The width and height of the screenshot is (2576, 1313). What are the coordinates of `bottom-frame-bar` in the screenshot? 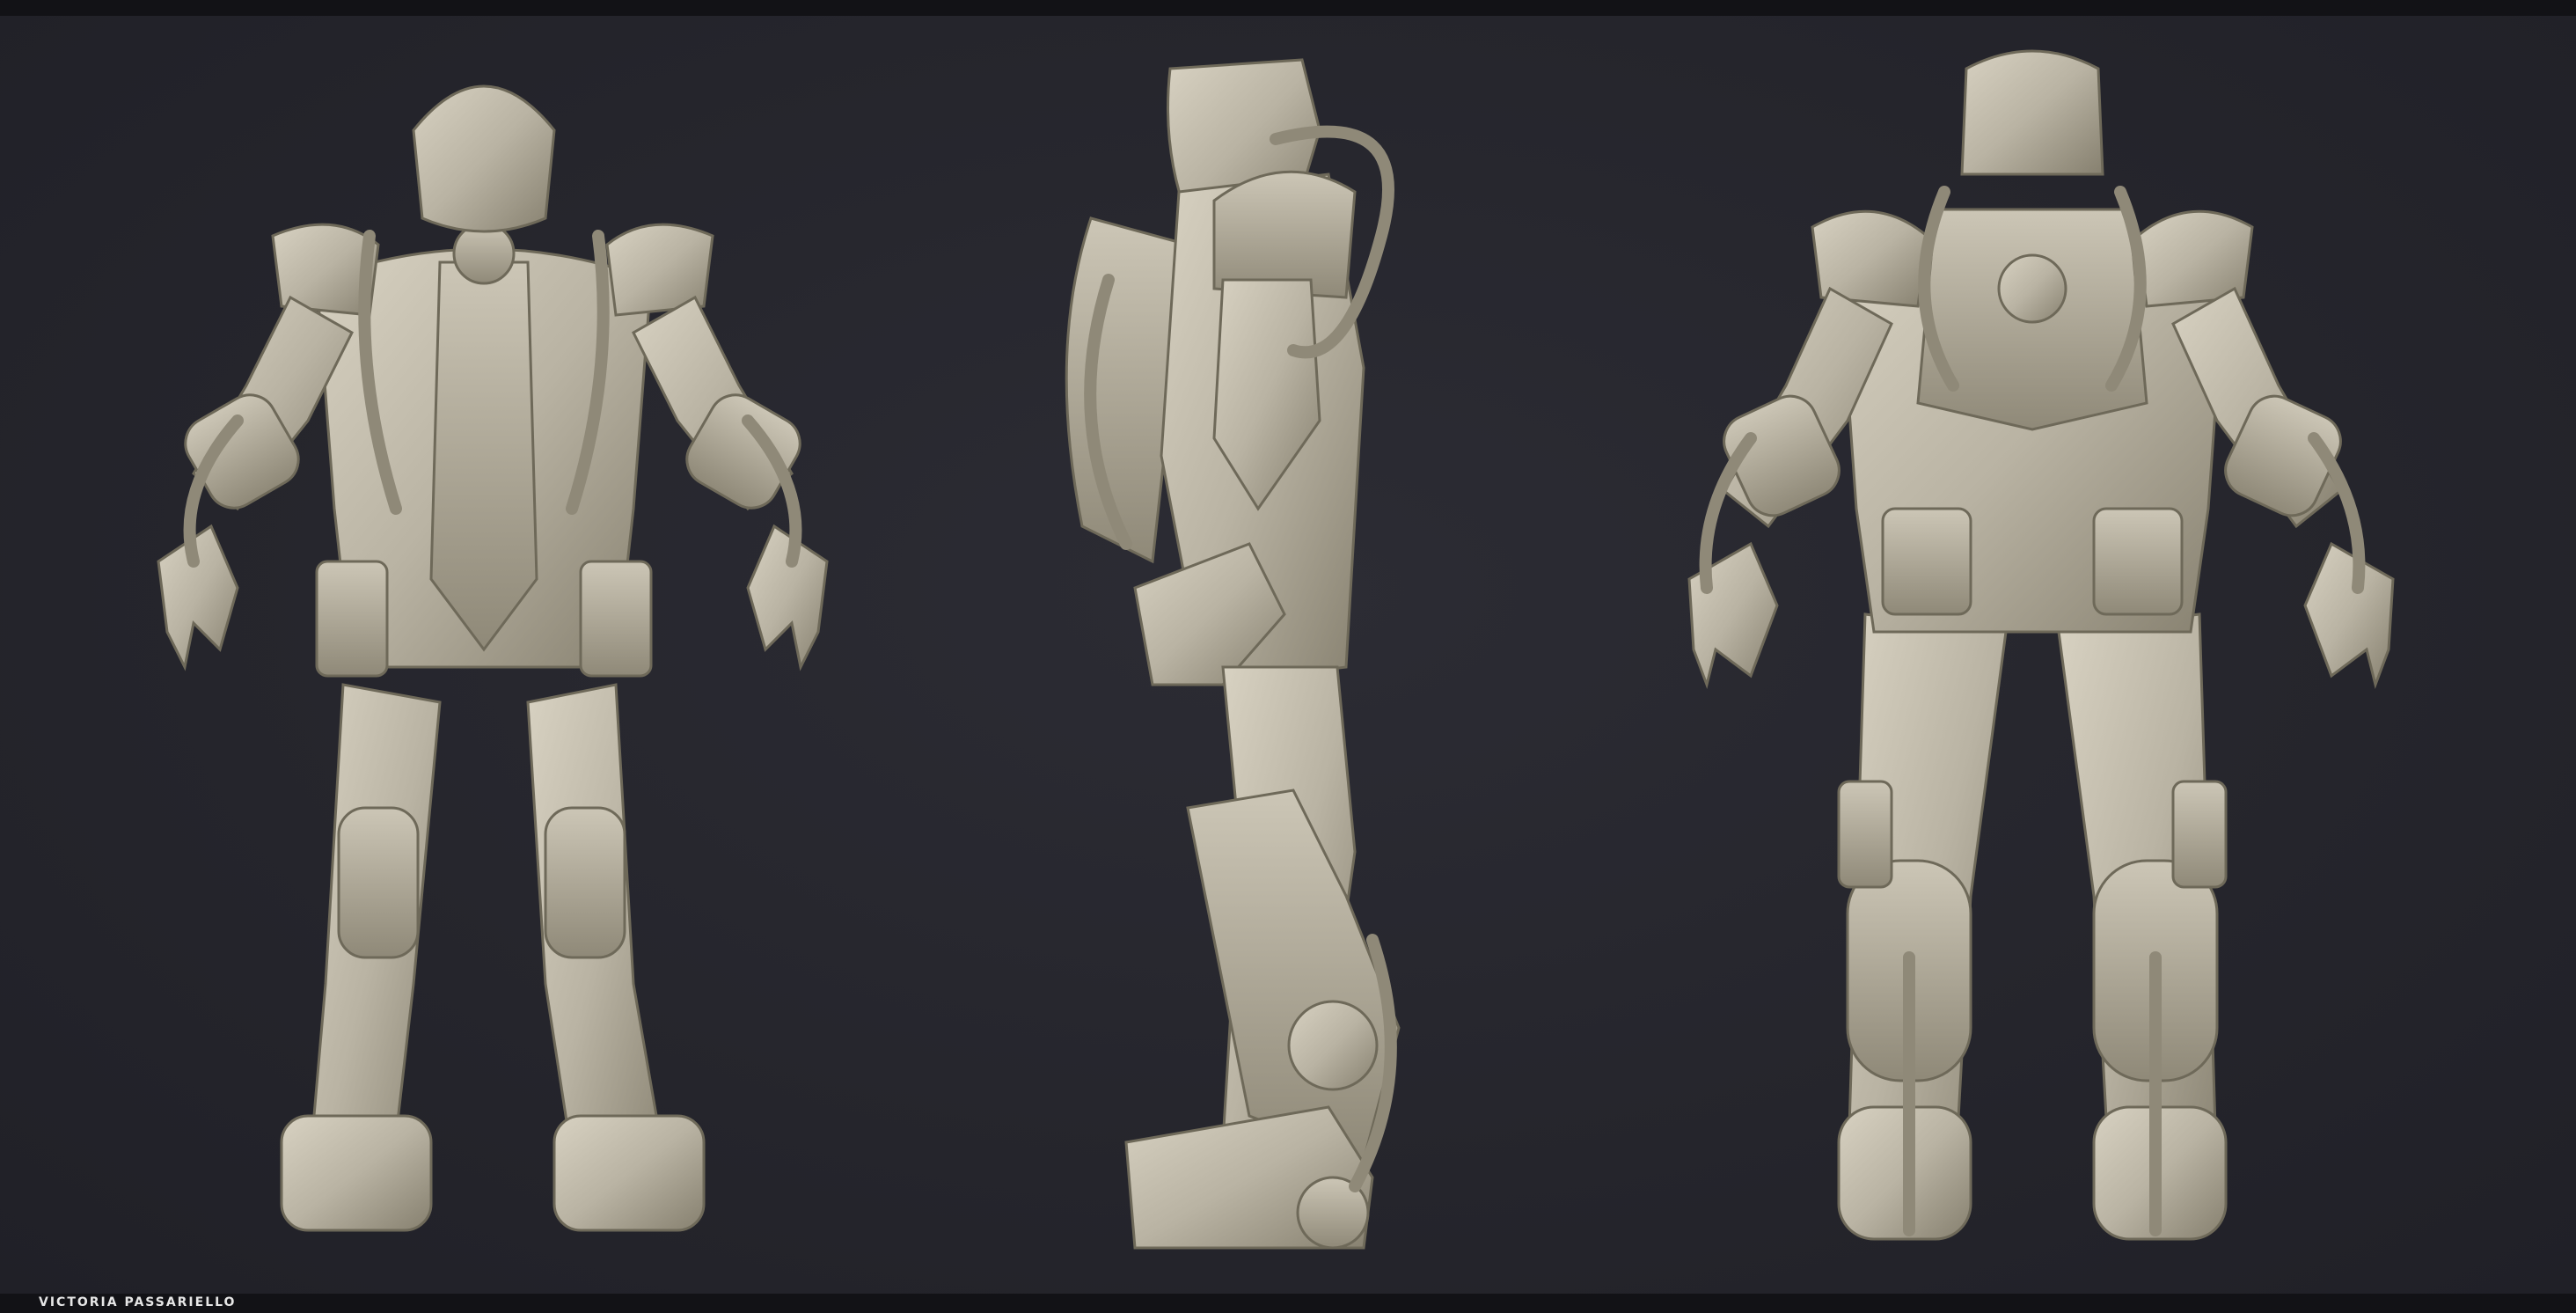 It's located at (1288, 1303).